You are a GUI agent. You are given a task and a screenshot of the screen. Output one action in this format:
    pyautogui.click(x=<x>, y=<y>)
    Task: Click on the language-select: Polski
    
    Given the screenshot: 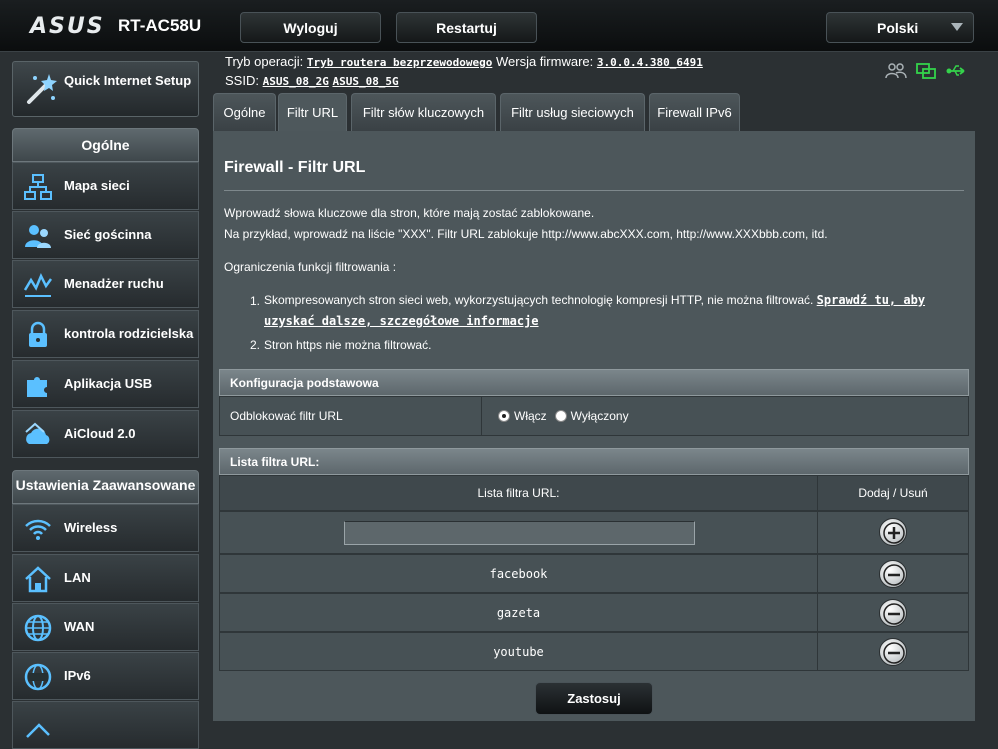 What is the action you would take?
    pyautogui.click(x=900, y=27)
    